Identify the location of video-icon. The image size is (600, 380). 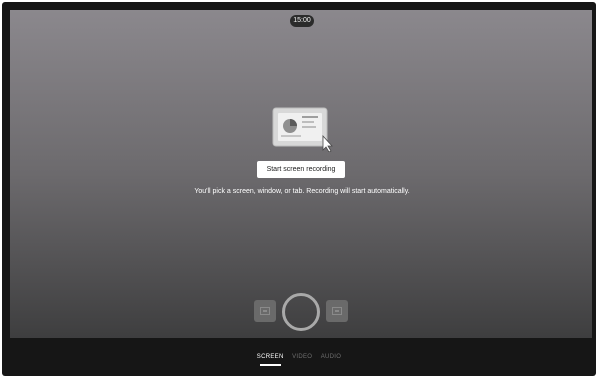
(337, 311).